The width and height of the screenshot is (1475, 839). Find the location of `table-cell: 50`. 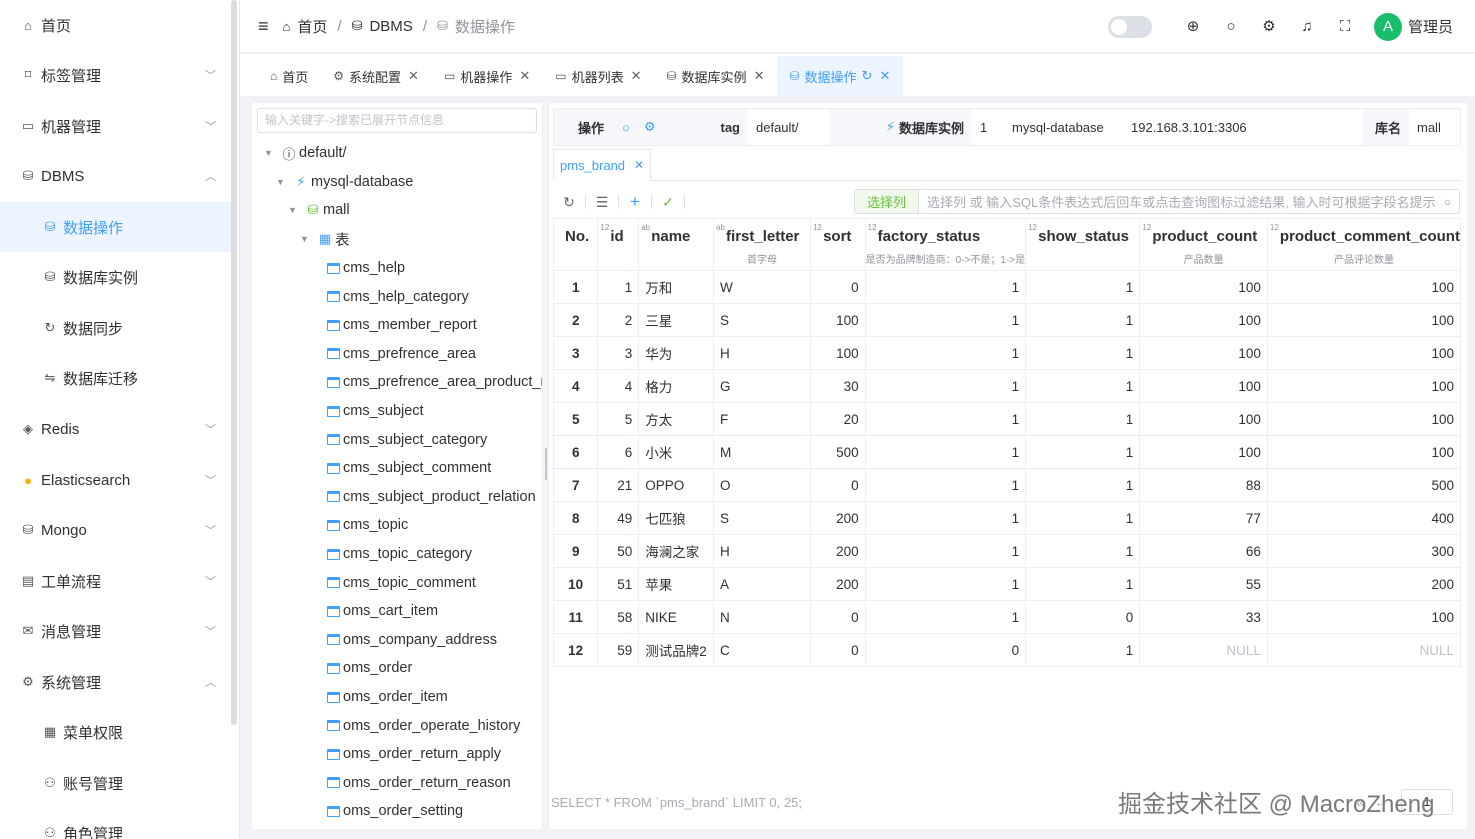

table-cell: 50 is located at coordinates (618, 551).